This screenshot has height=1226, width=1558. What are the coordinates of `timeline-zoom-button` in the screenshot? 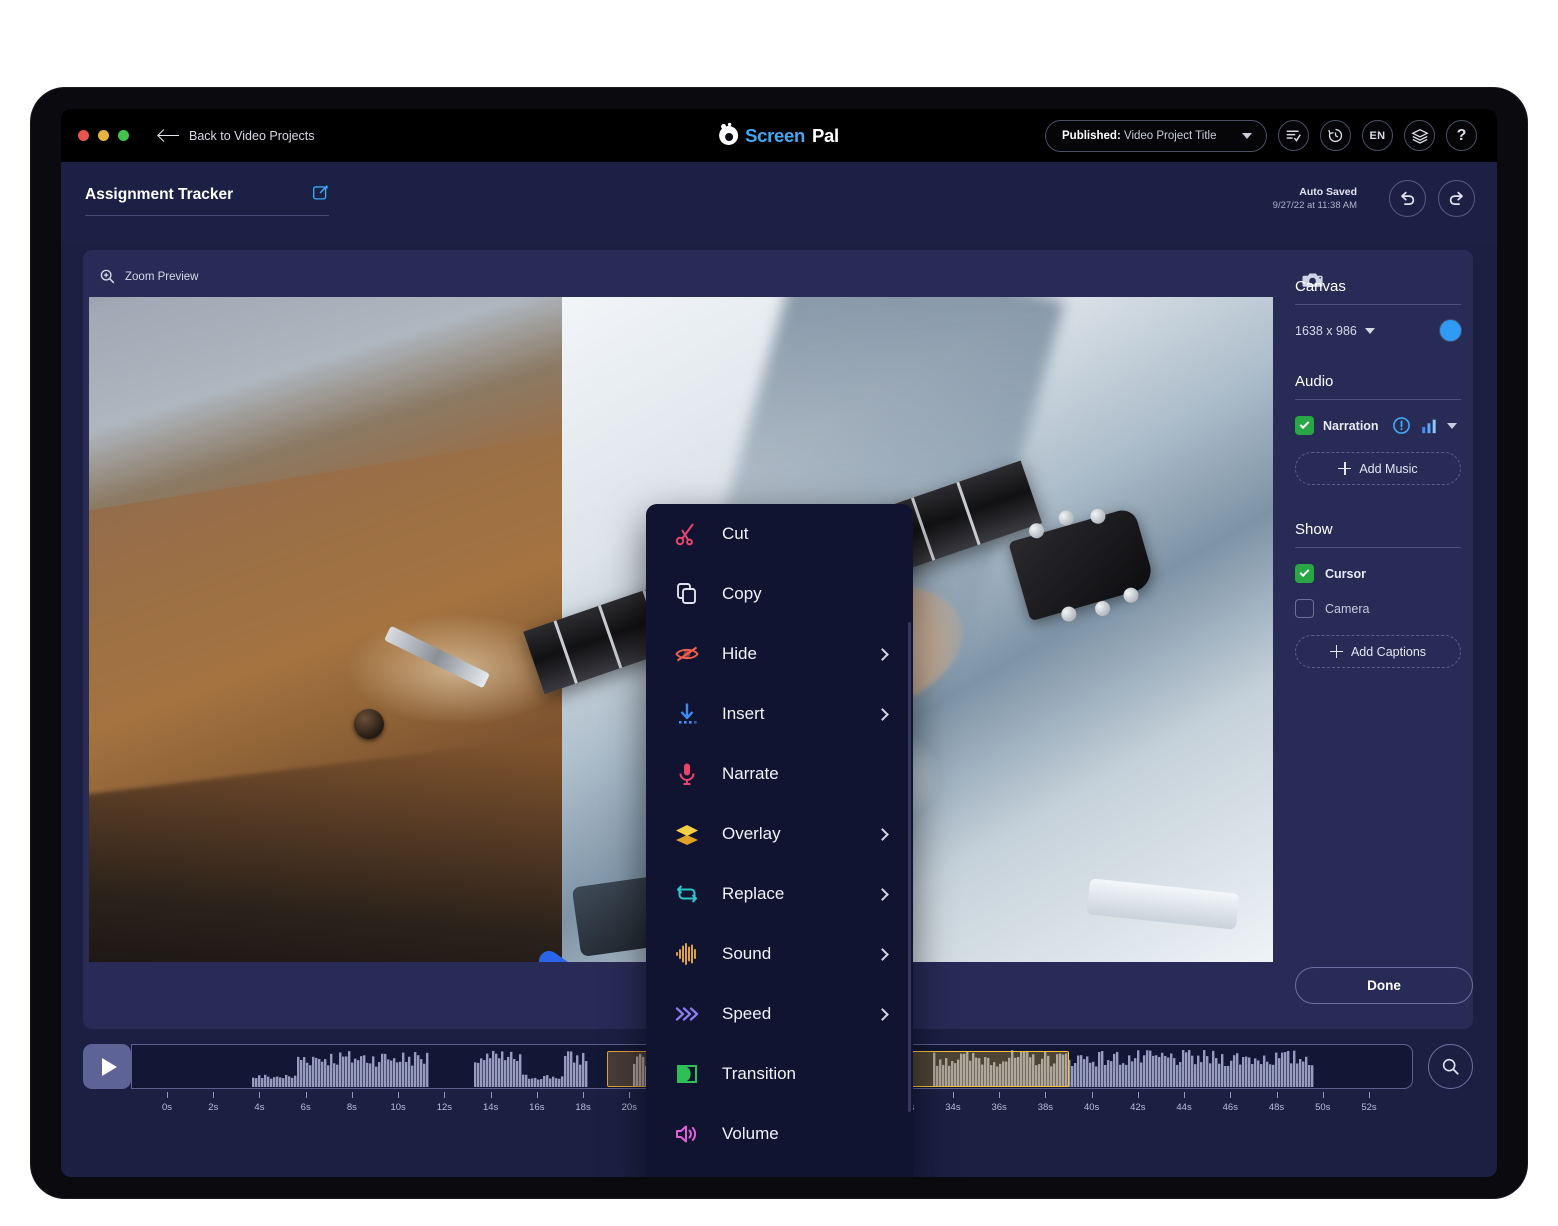 It's located at (1450, 1066).